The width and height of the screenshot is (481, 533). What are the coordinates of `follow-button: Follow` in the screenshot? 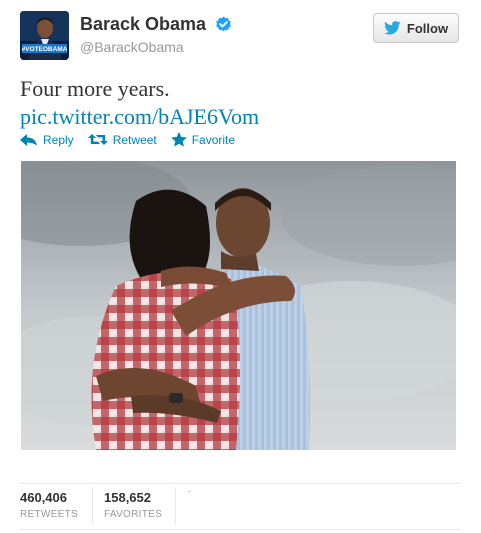 It's located at (416, 28).